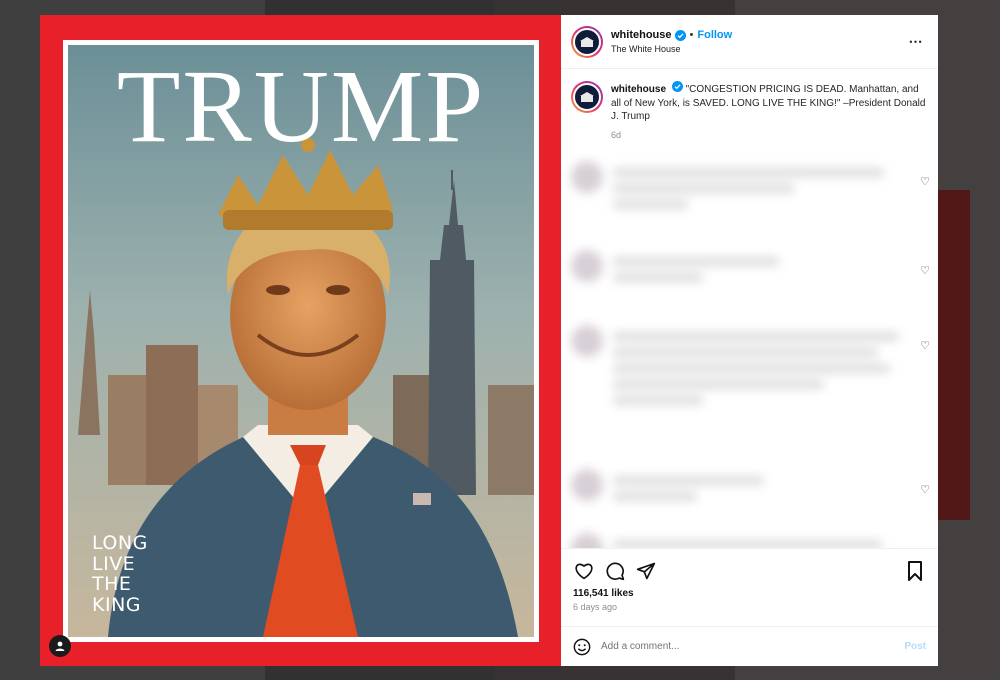  Describe the element at coordinates (753, 646) in the screenshot. I see `comment-input` at that location.